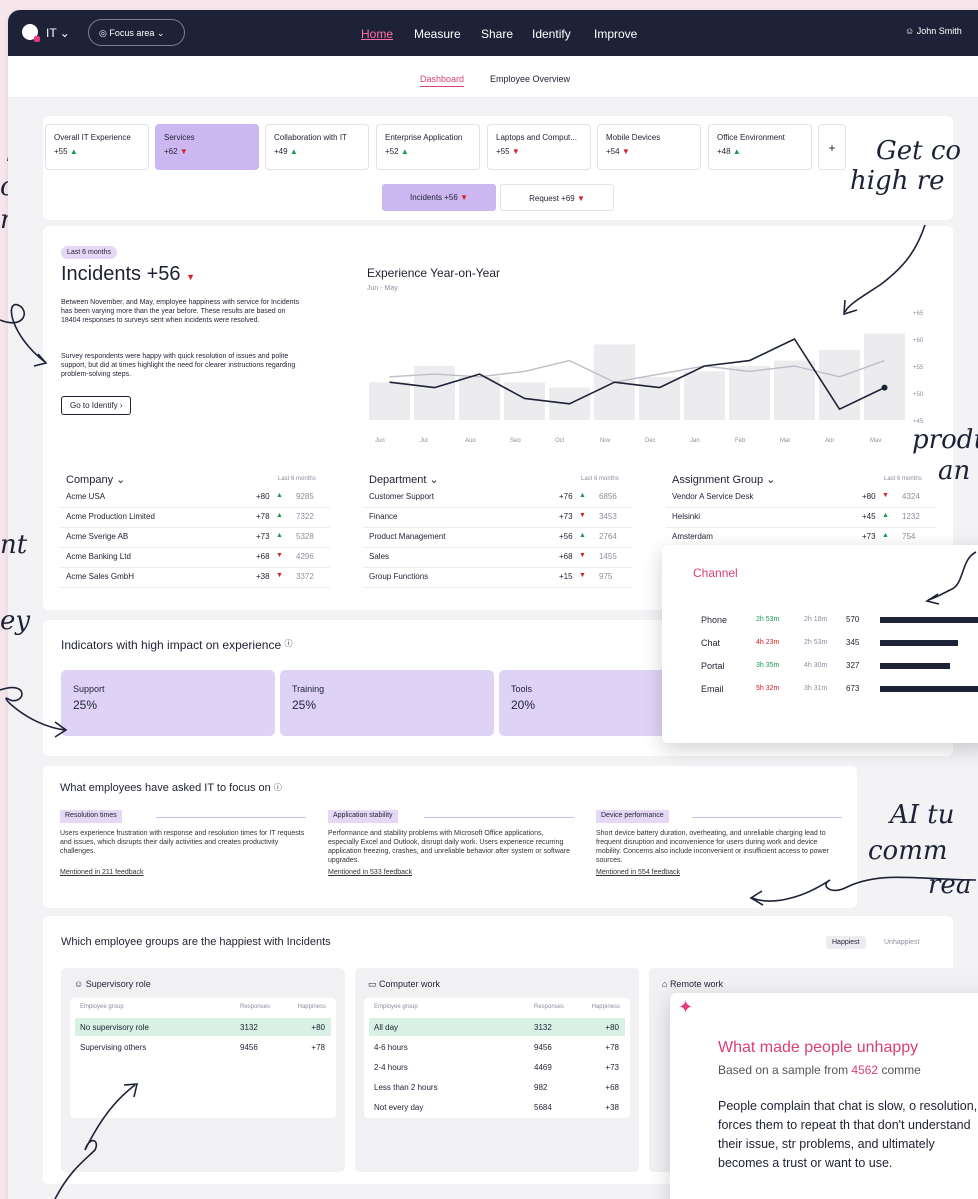 This screenshot has width=978, height=1199. Describe the element at coordinates (305, 556) in the screenshot. I see `row-count: 4296` at that location.